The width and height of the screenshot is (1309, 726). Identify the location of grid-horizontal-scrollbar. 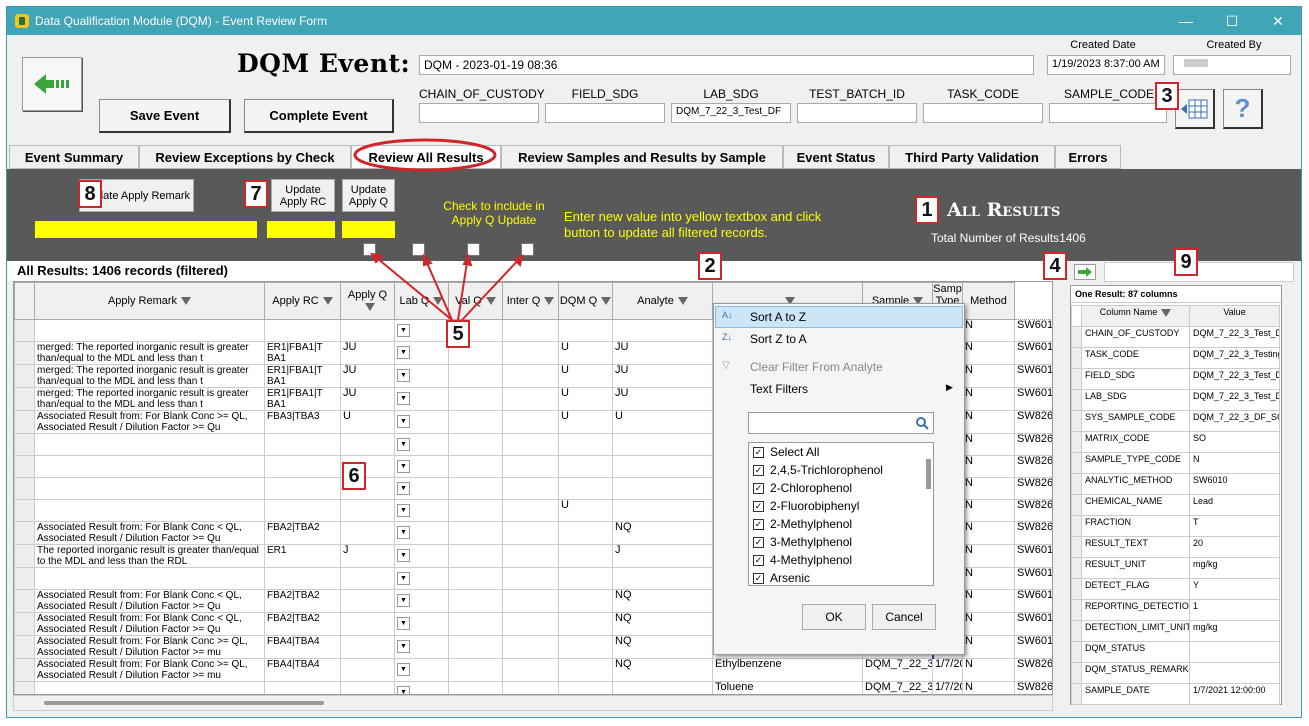
(533, 703).